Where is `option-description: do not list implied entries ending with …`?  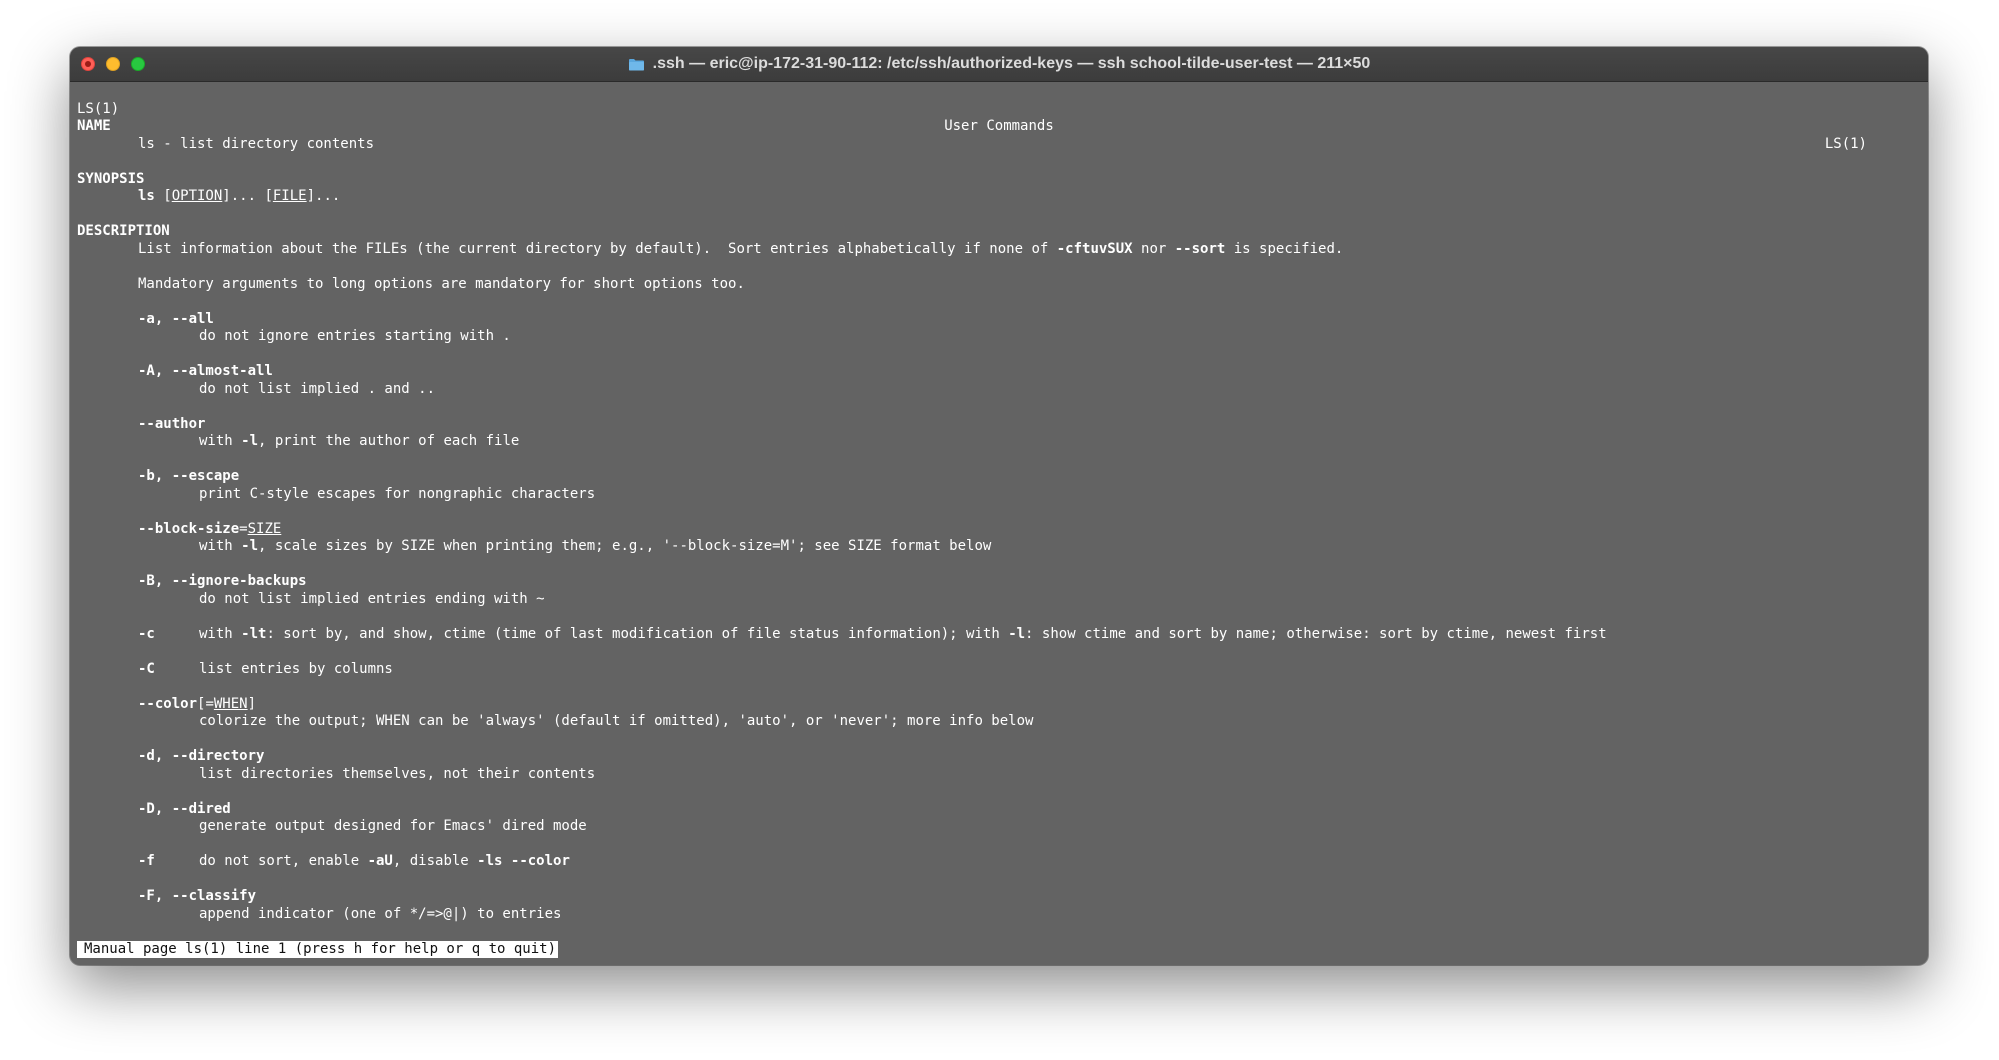
option-description: do not list implied entries ending with … is located at coordinates (372, 598).